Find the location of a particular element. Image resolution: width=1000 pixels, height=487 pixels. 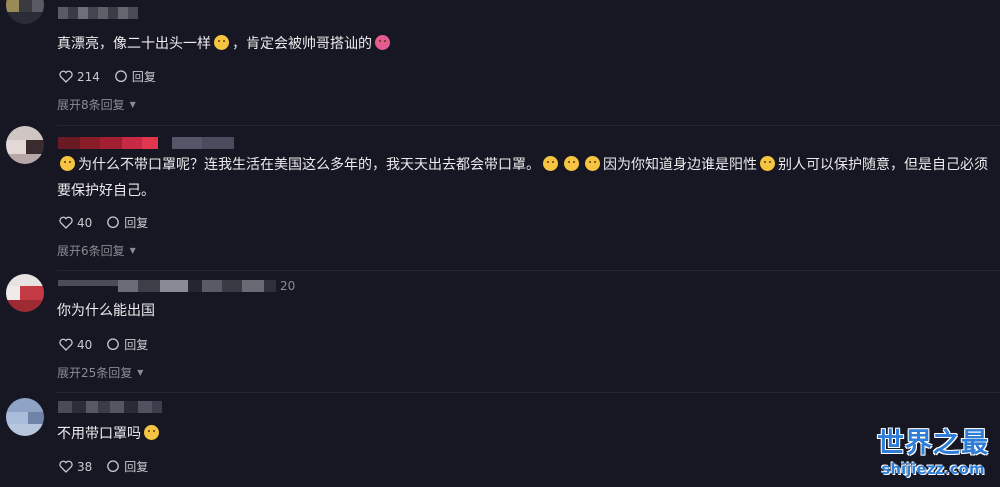

comment-timestamp: 20 is located at coordinates (288, 286).